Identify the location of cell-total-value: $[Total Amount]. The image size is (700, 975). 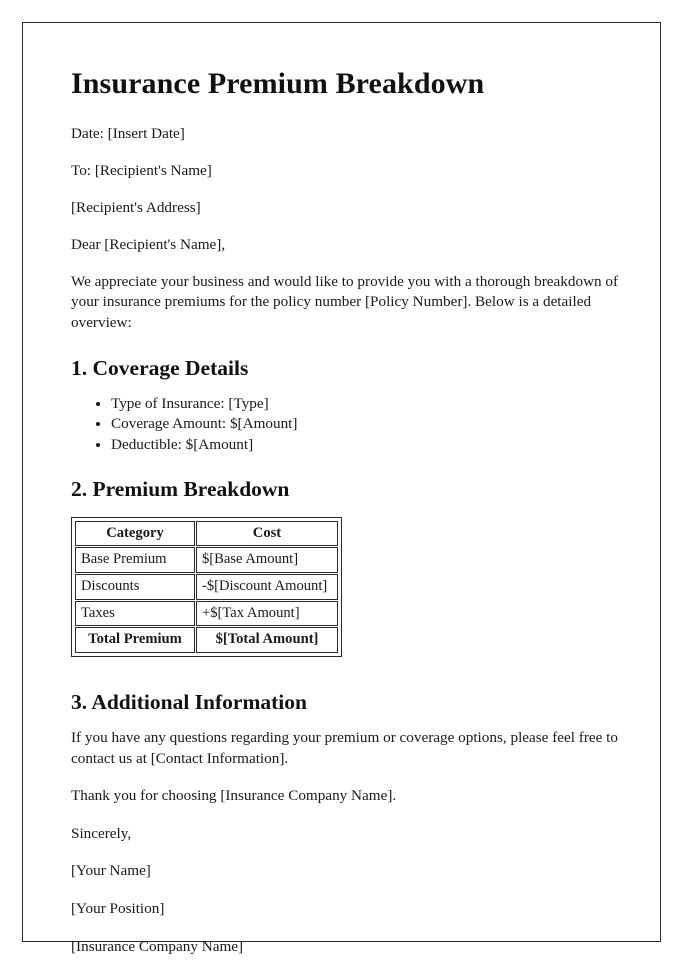
(267, 640).